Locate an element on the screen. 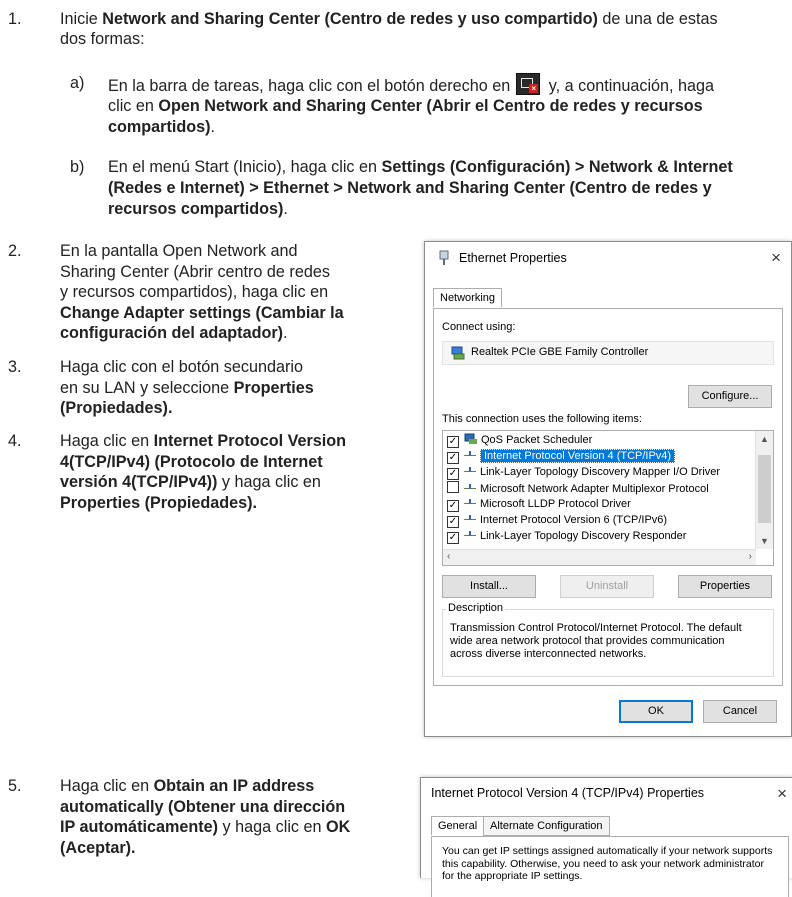  list-item: ✓ Microsoft LLDP Protocol Driver is located at coordinates (539, 504).